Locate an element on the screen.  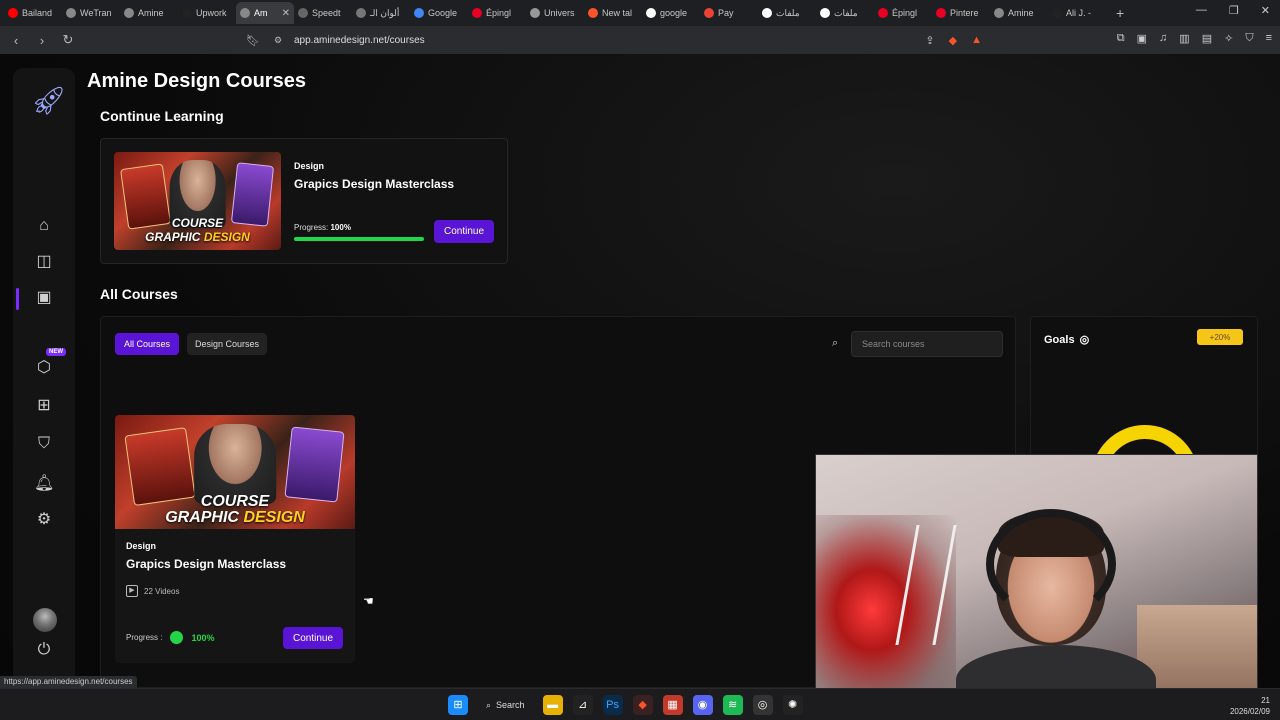
thumb-text-graphic-design: GRAPHIC DESIGN is located at coordinates (197, 237).